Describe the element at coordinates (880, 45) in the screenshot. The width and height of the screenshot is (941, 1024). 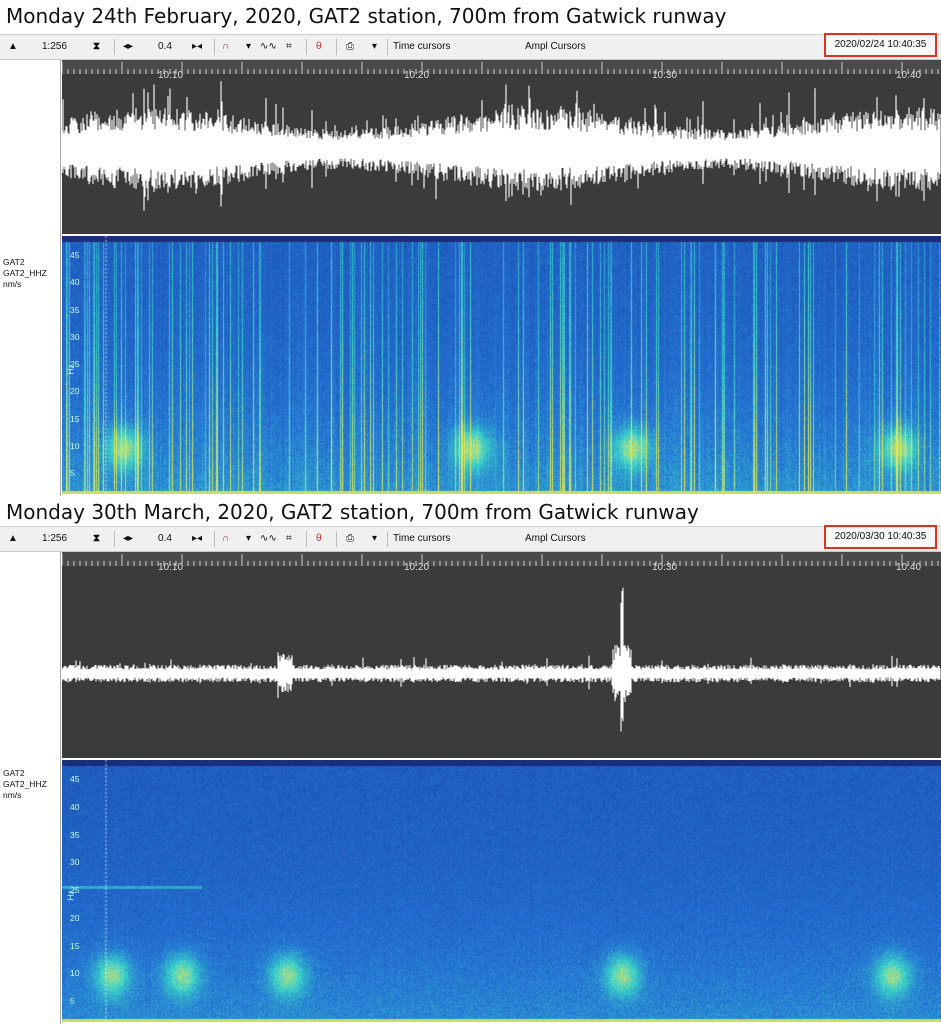
I see `timestamp-highlight: 2020/02/24 10:40:35` at that location.